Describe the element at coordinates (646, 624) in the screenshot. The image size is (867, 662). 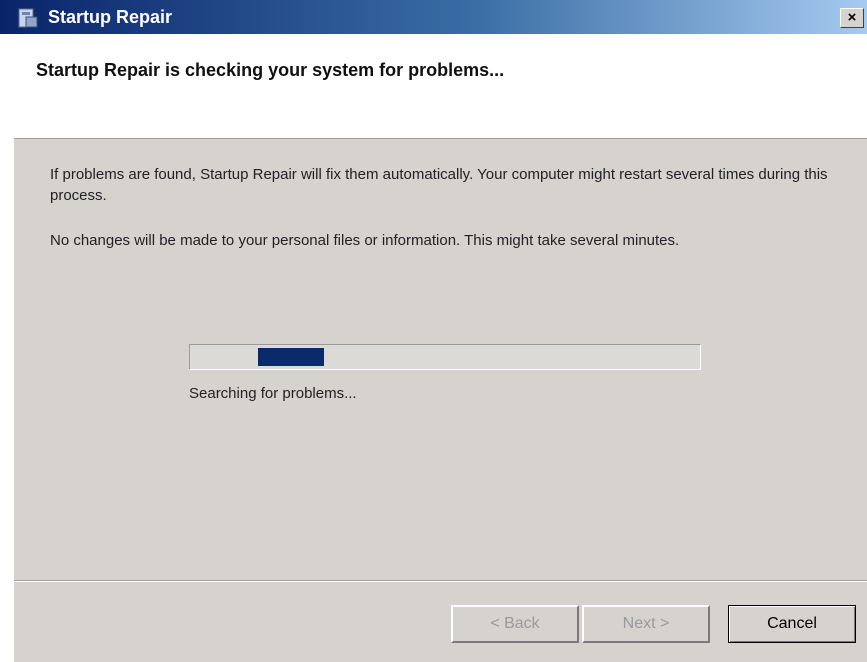
I see `next-button: Next >` at that location.